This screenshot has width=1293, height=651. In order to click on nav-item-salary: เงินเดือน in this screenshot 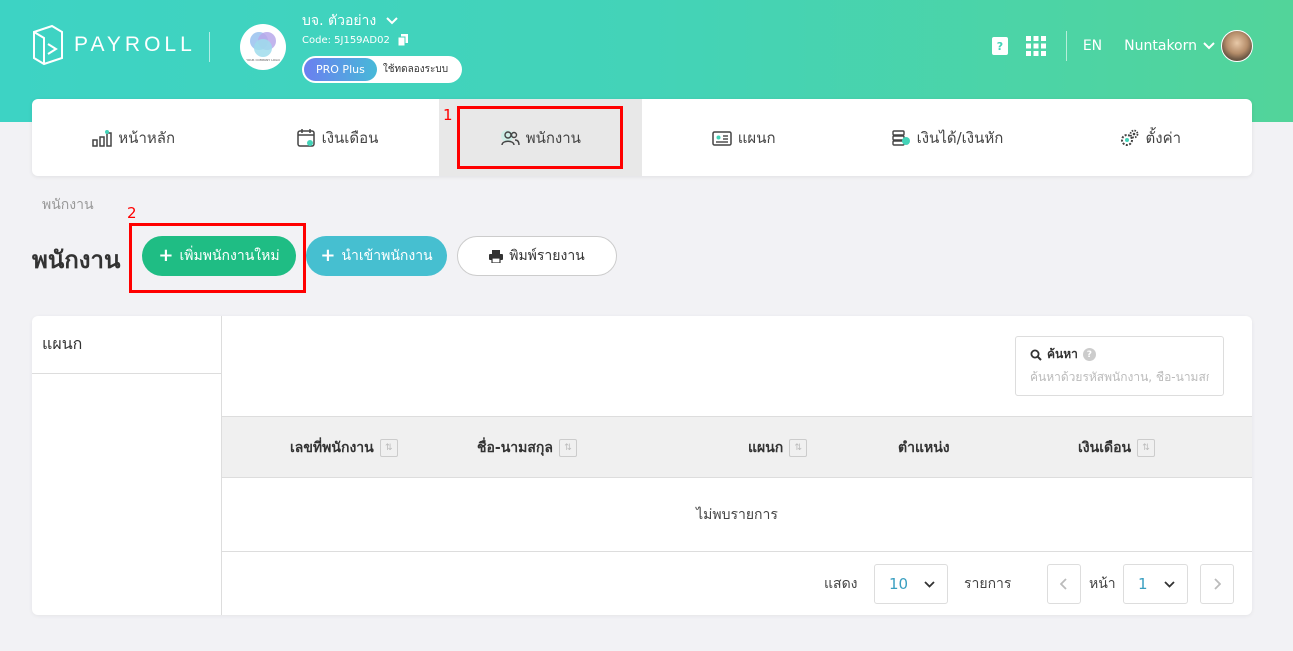, I will do `click(336, 137)`.